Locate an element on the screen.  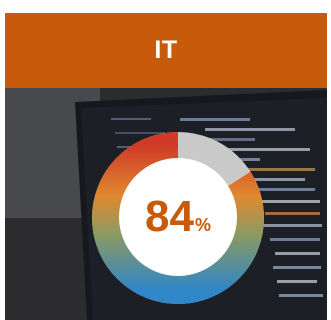
progress-unit: % is located at coordinates (202, 225).